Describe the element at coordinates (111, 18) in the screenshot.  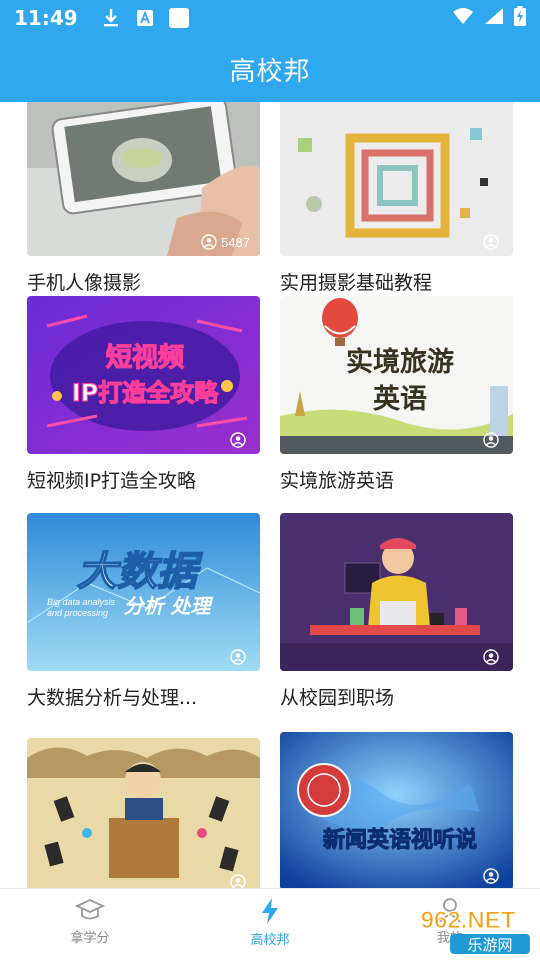
I see `download-icon` at that location.